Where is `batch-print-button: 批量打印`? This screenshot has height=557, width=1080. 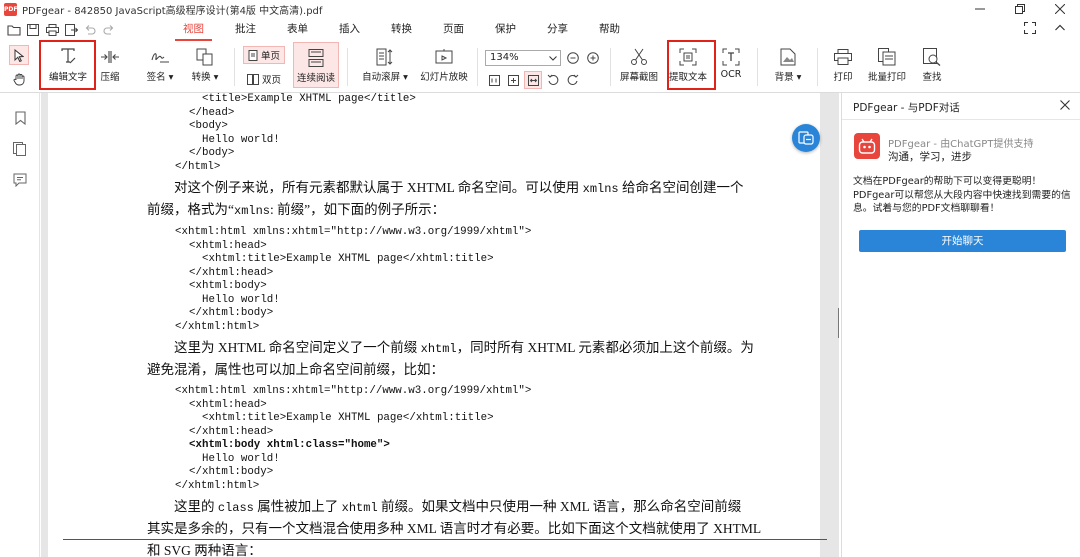 batch-print-button: 批量打印 is located at coordinates (887, 62).